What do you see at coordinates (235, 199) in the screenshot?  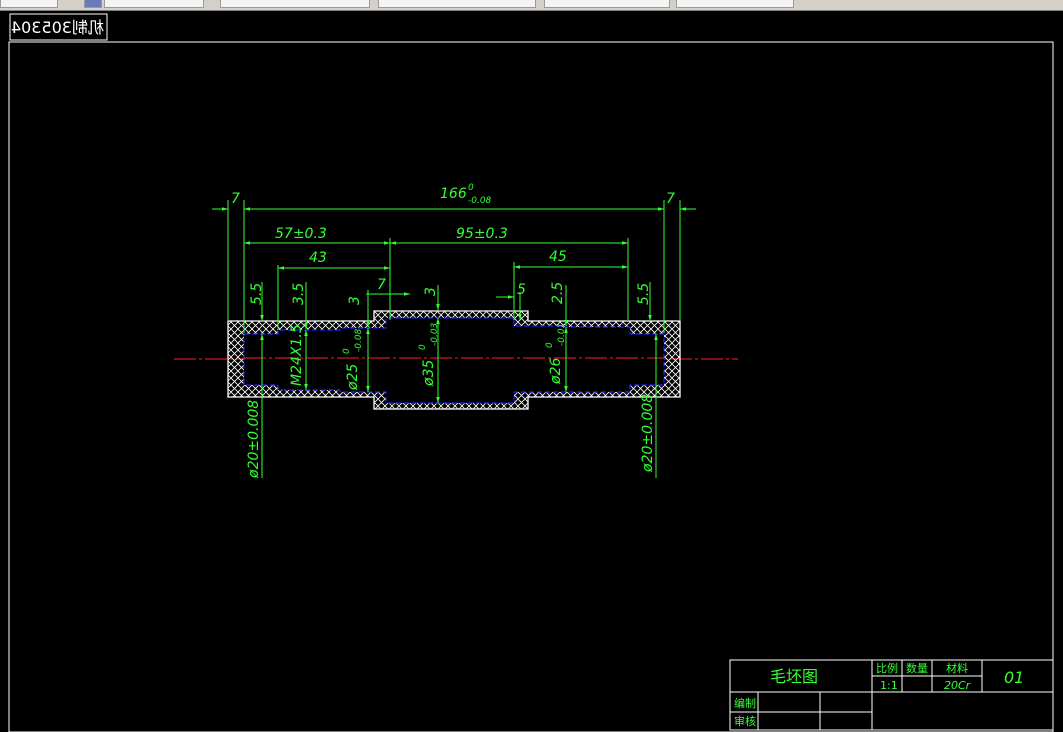 I see `dim-left-end: 7` at bounding box center [235, 199].